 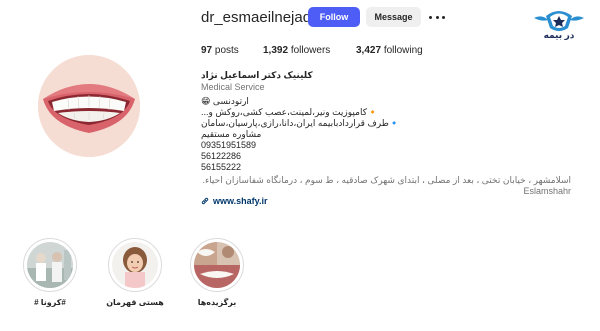 I want to click on highlight-label: هستی قهرمان, so click(x=135, y=302).